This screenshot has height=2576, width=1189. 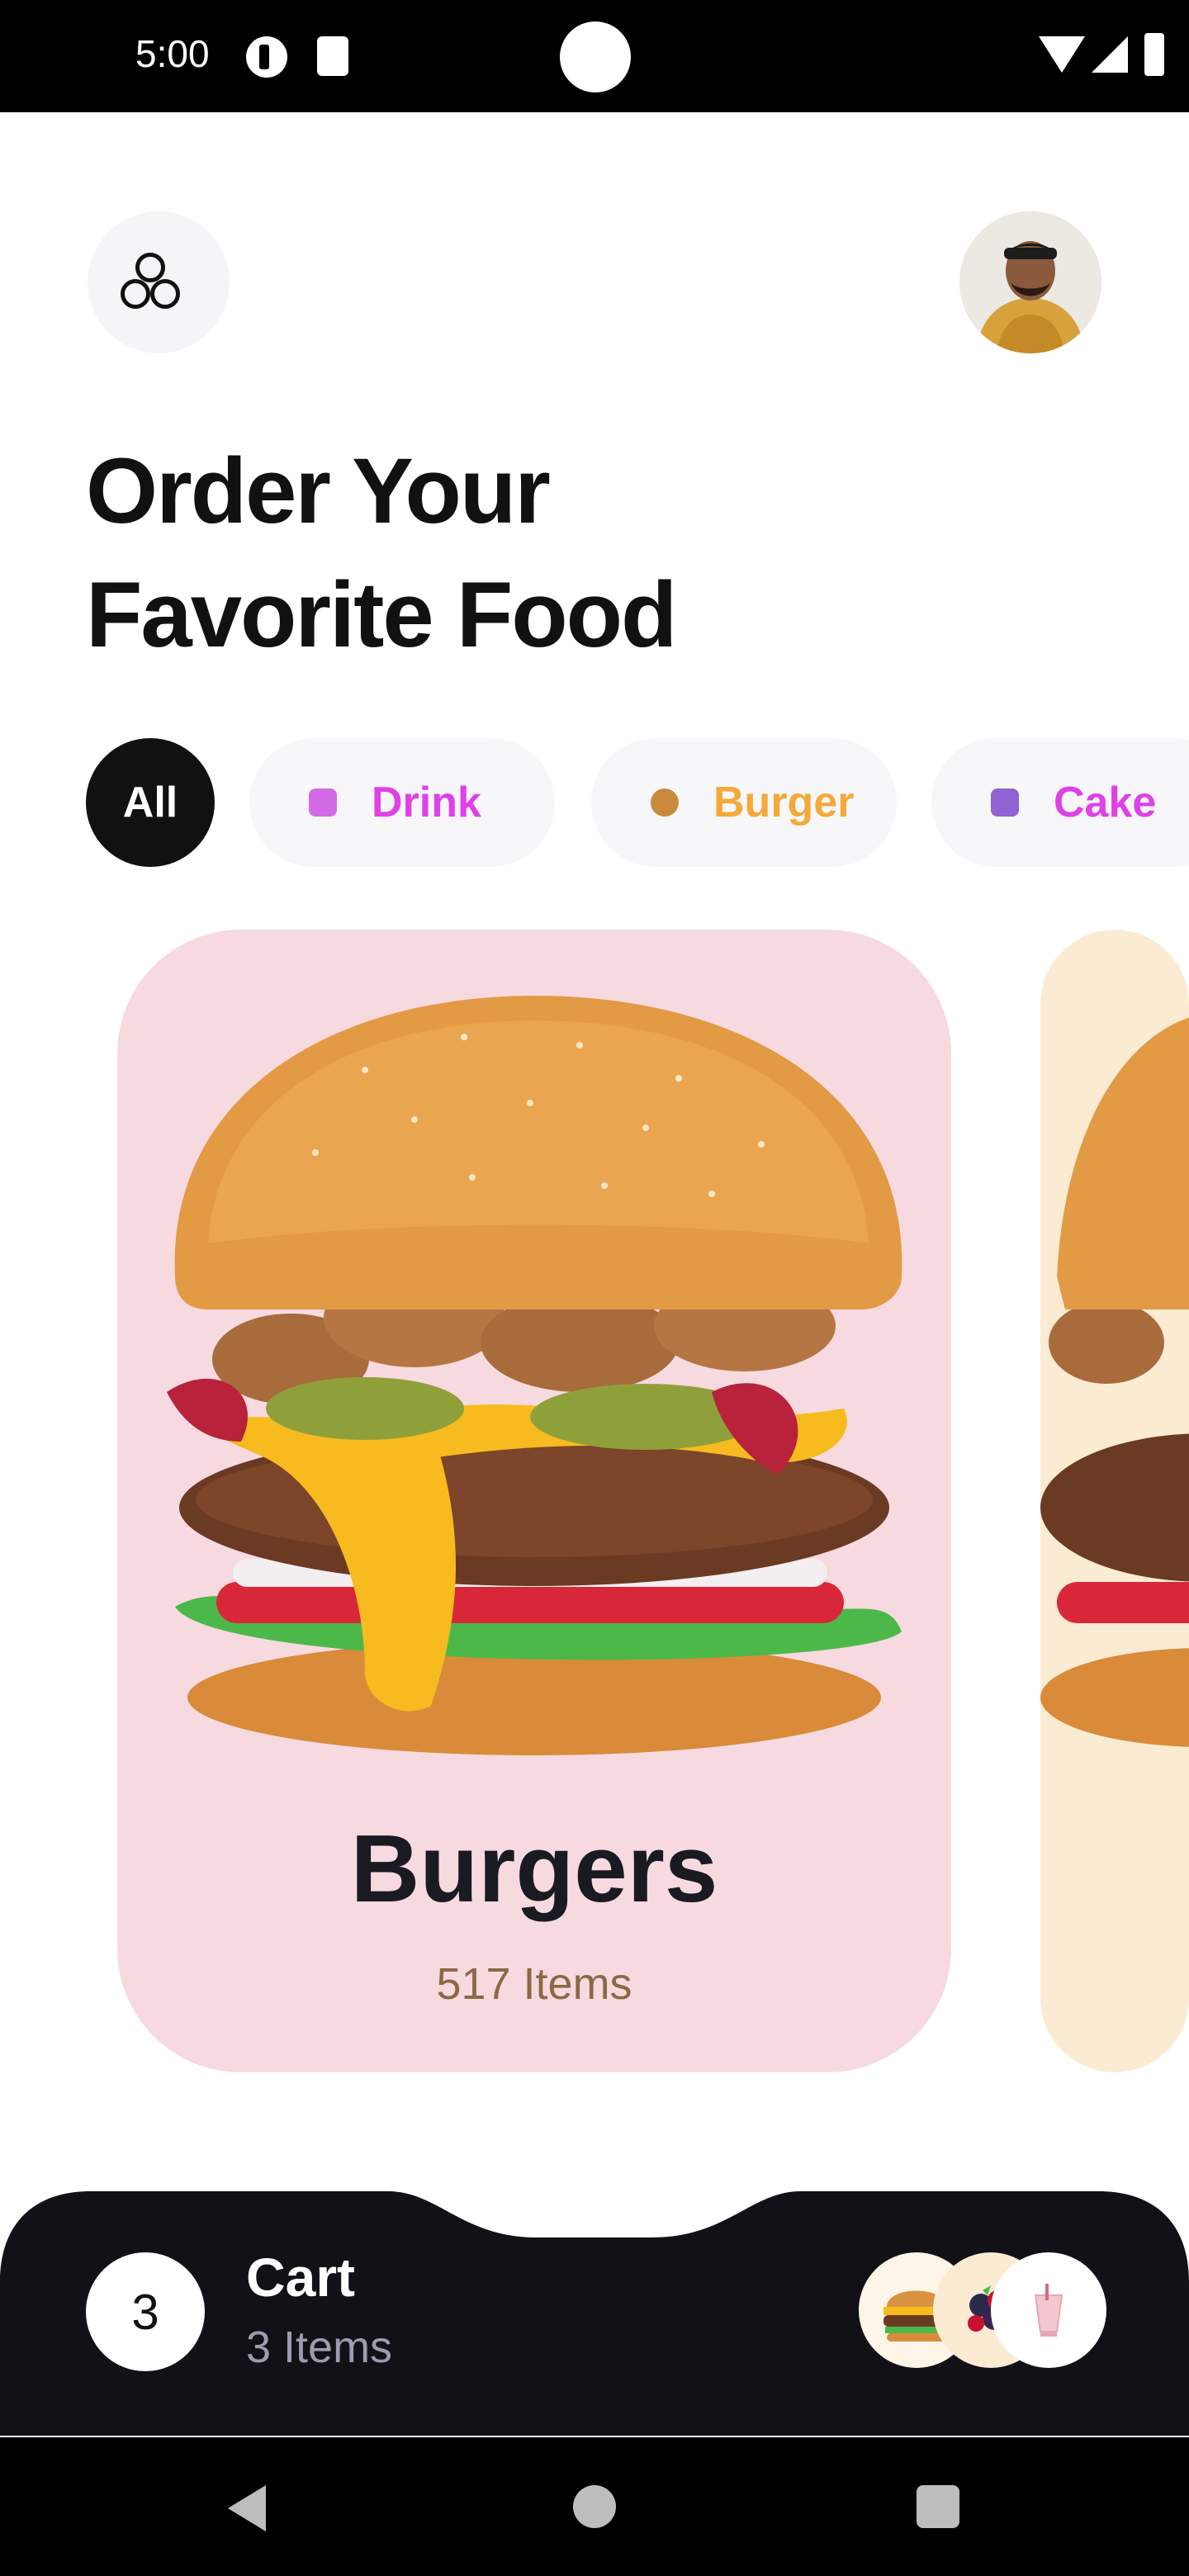 I want to click on category-chip-burger: Burger, so click(x=744, y=802).